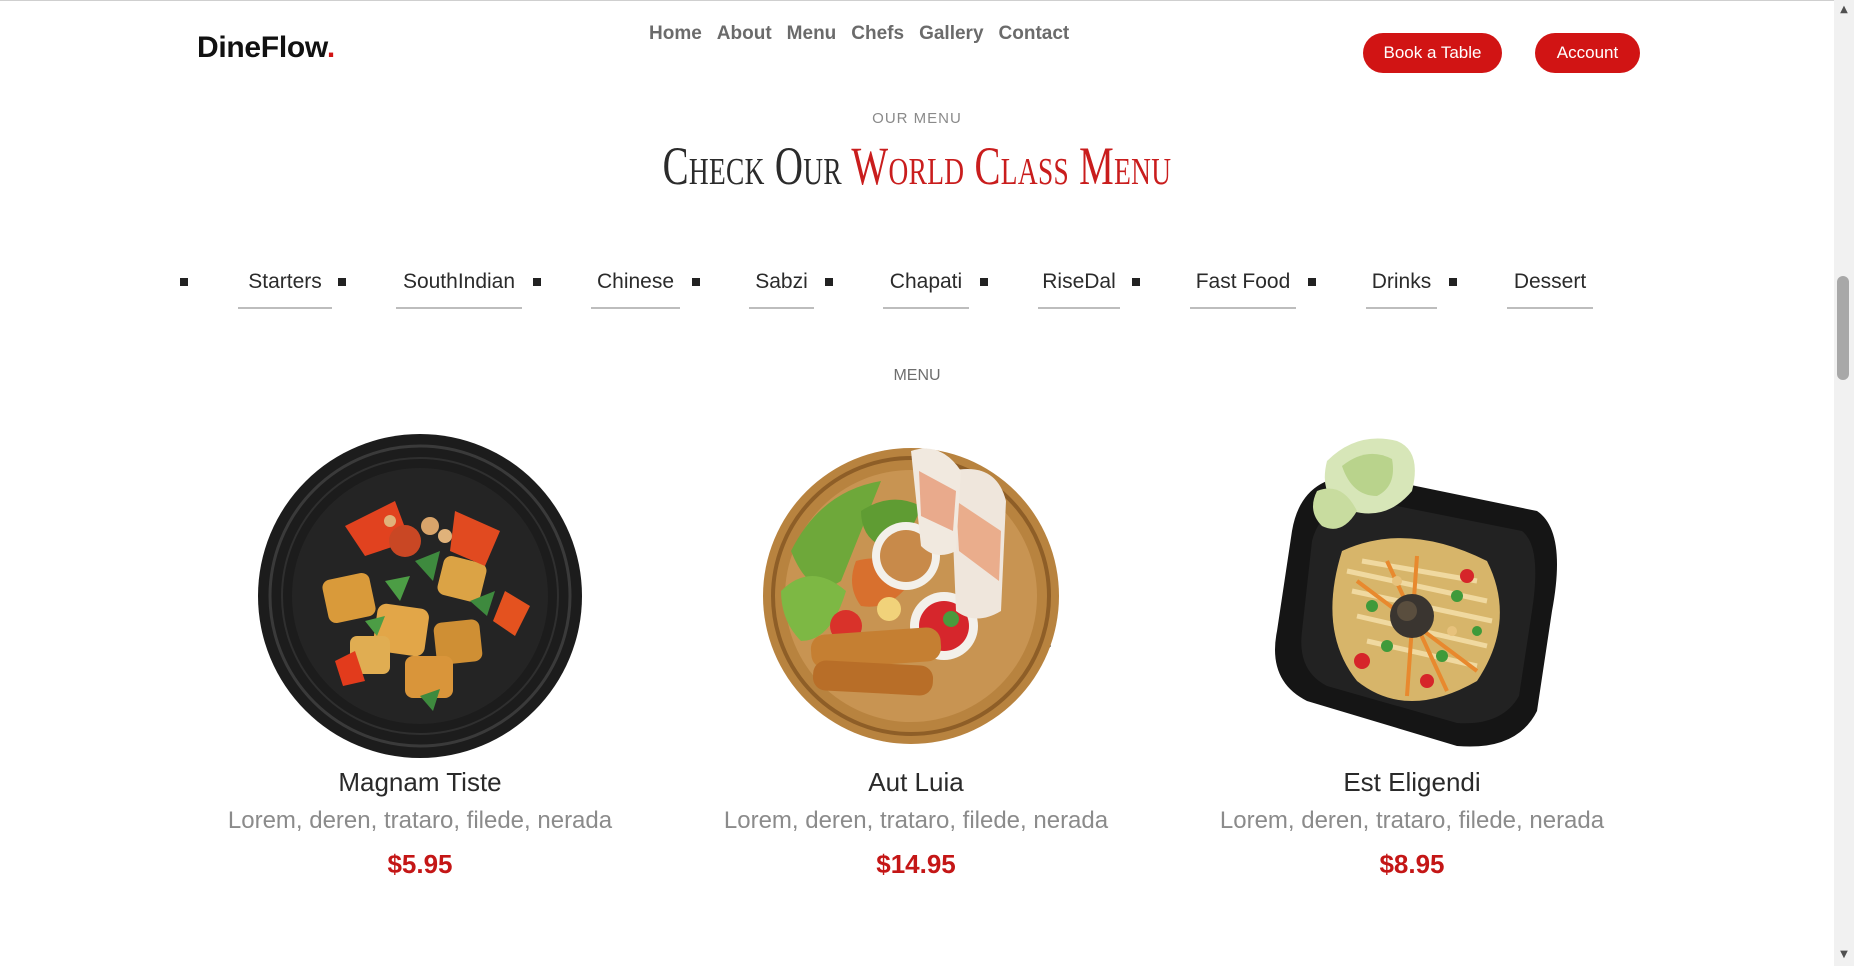  What do you see at coordinates (926, 289) in the screenshot?
I see `filter-chapati: Chapati` at bounding box center [926, 289].